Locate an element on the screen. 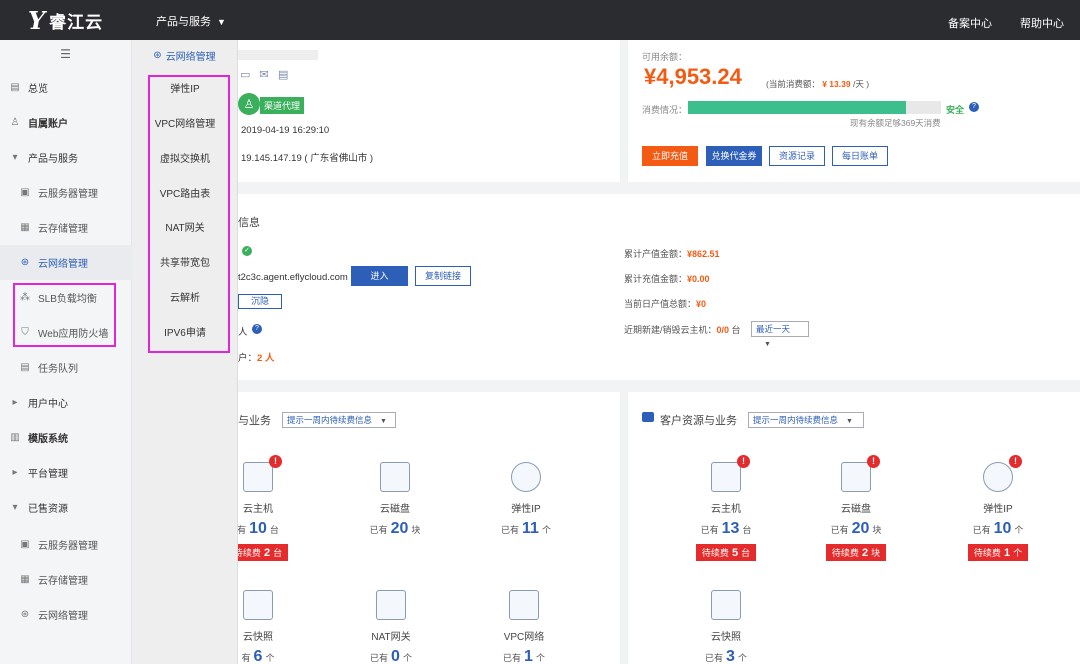 The width and height of the screenshot is (1080, 664). contact-icons: ▭ ✉ ▤ is located at coordinates (264, 74).